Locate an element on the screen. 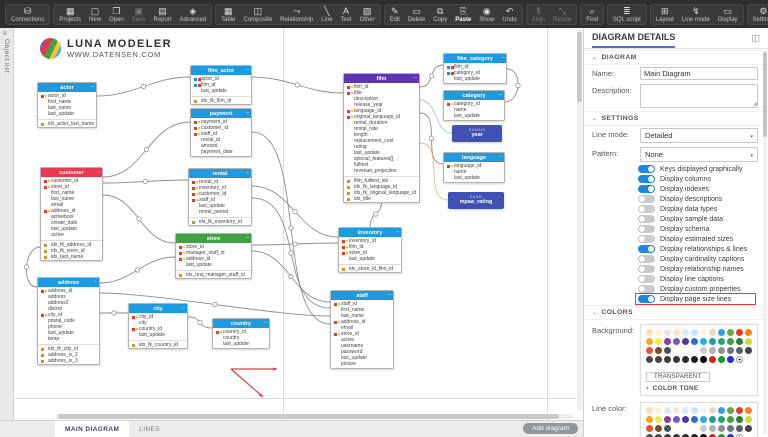 The image size is (768, 437). toolbar-line-mode: ↯ Line mode is located at coordinates (696, 14).